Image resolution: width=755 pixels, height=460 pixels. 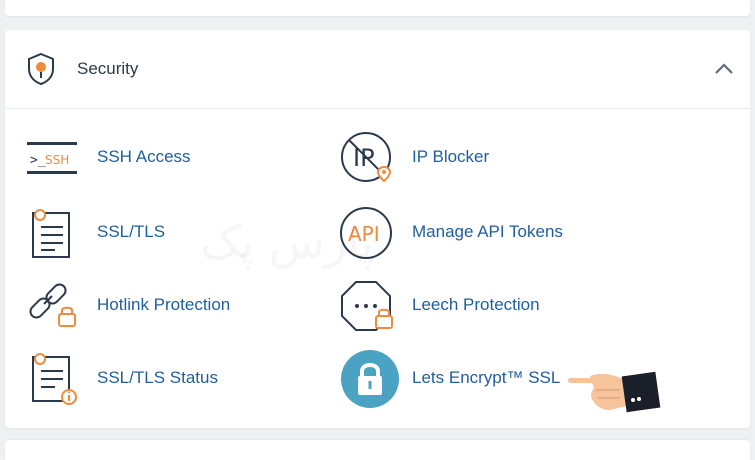 I want to click on hotlink-protection-label: Hotlink Protection, so click(x=164, y=304).